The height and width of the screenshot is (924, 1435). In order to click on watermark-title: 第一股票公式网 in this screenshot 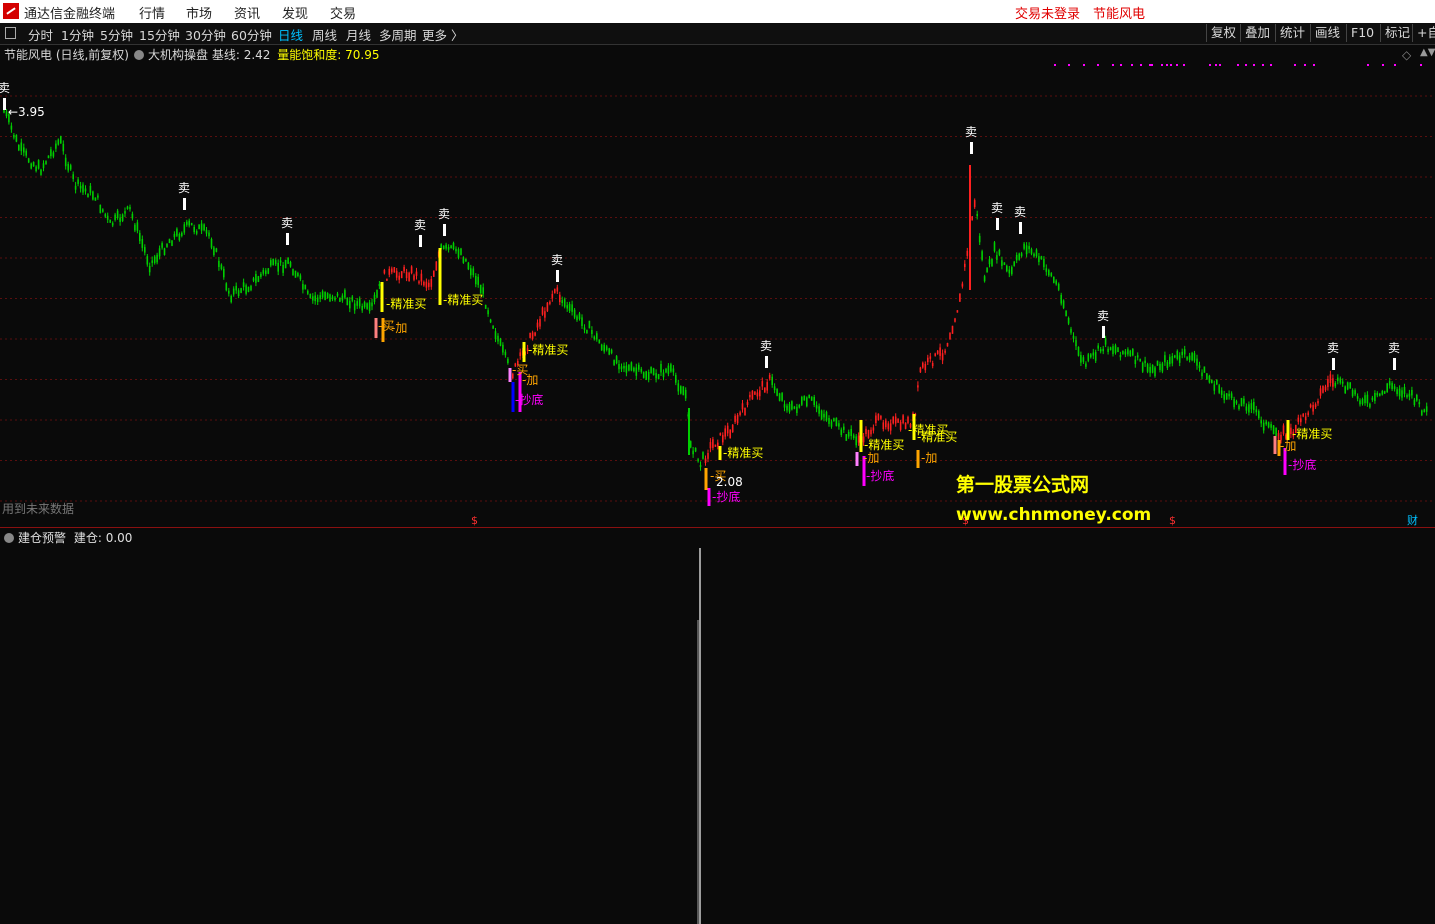, I will do `click(1023, 485)`.